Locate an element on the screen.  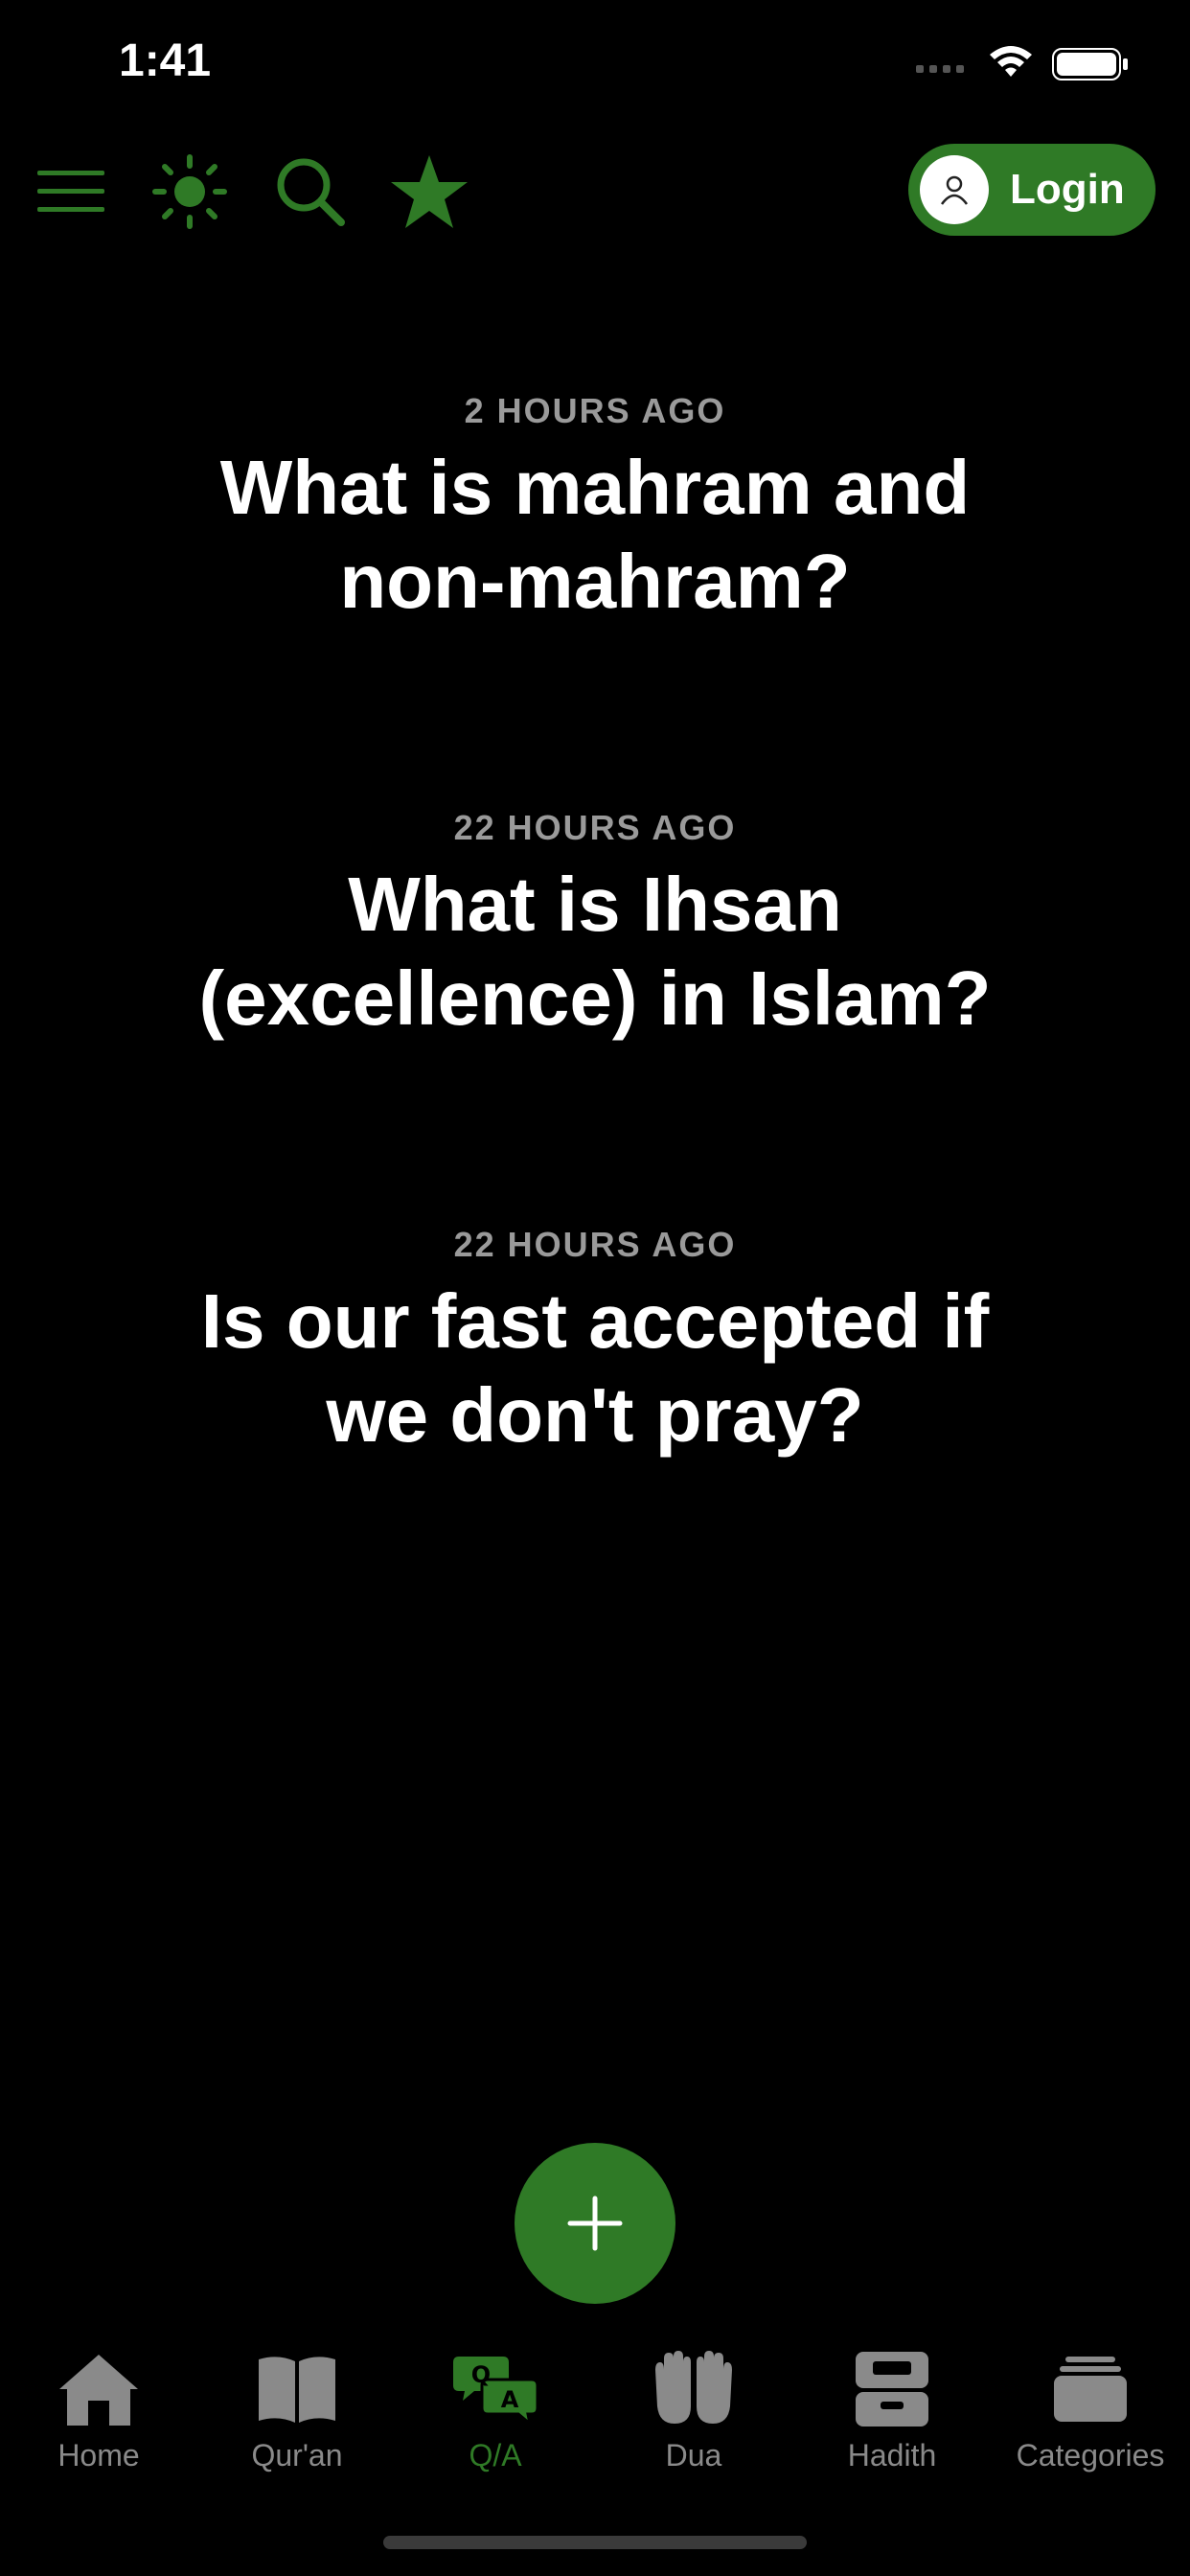
tab-dua: Dua is located at coordinates (694, 2418).